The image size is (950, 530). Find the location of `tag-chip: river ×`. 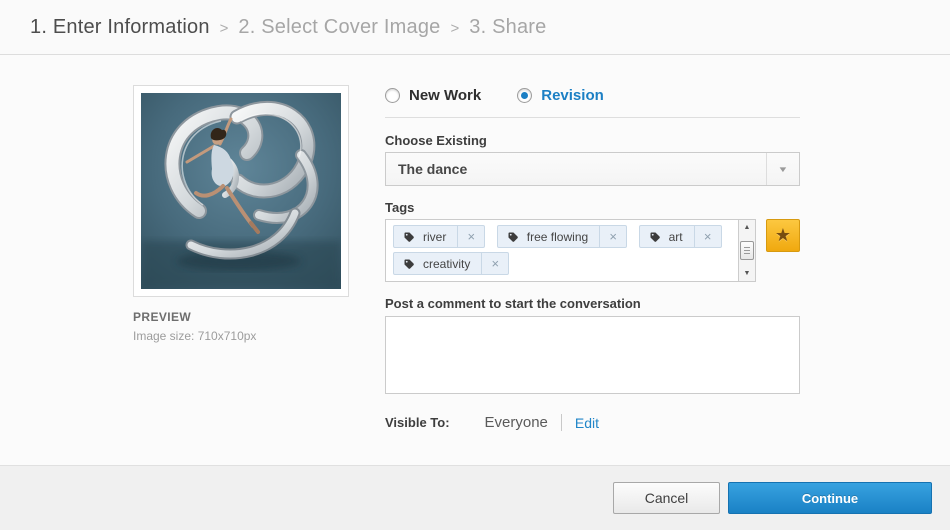

tag-chip: river × is located at coordinates (439, 236).